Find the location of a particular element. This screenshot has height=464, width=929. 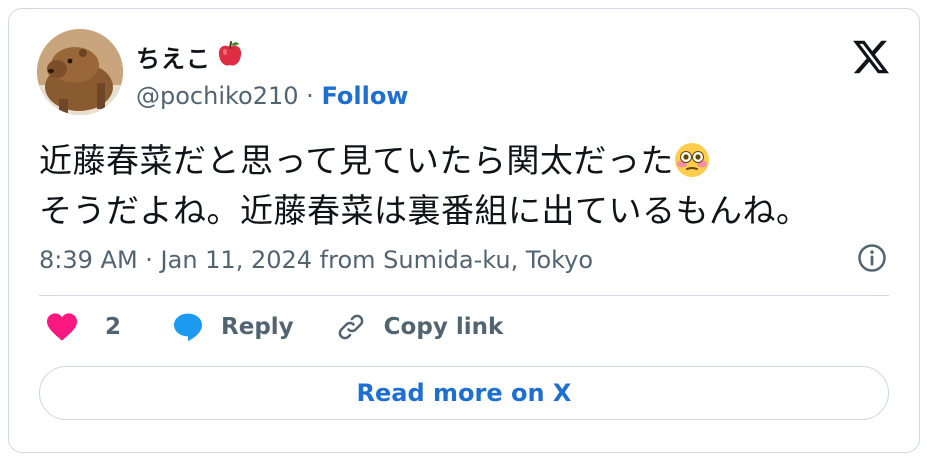

reply-button: Reply is located at coordinates (232, 327).